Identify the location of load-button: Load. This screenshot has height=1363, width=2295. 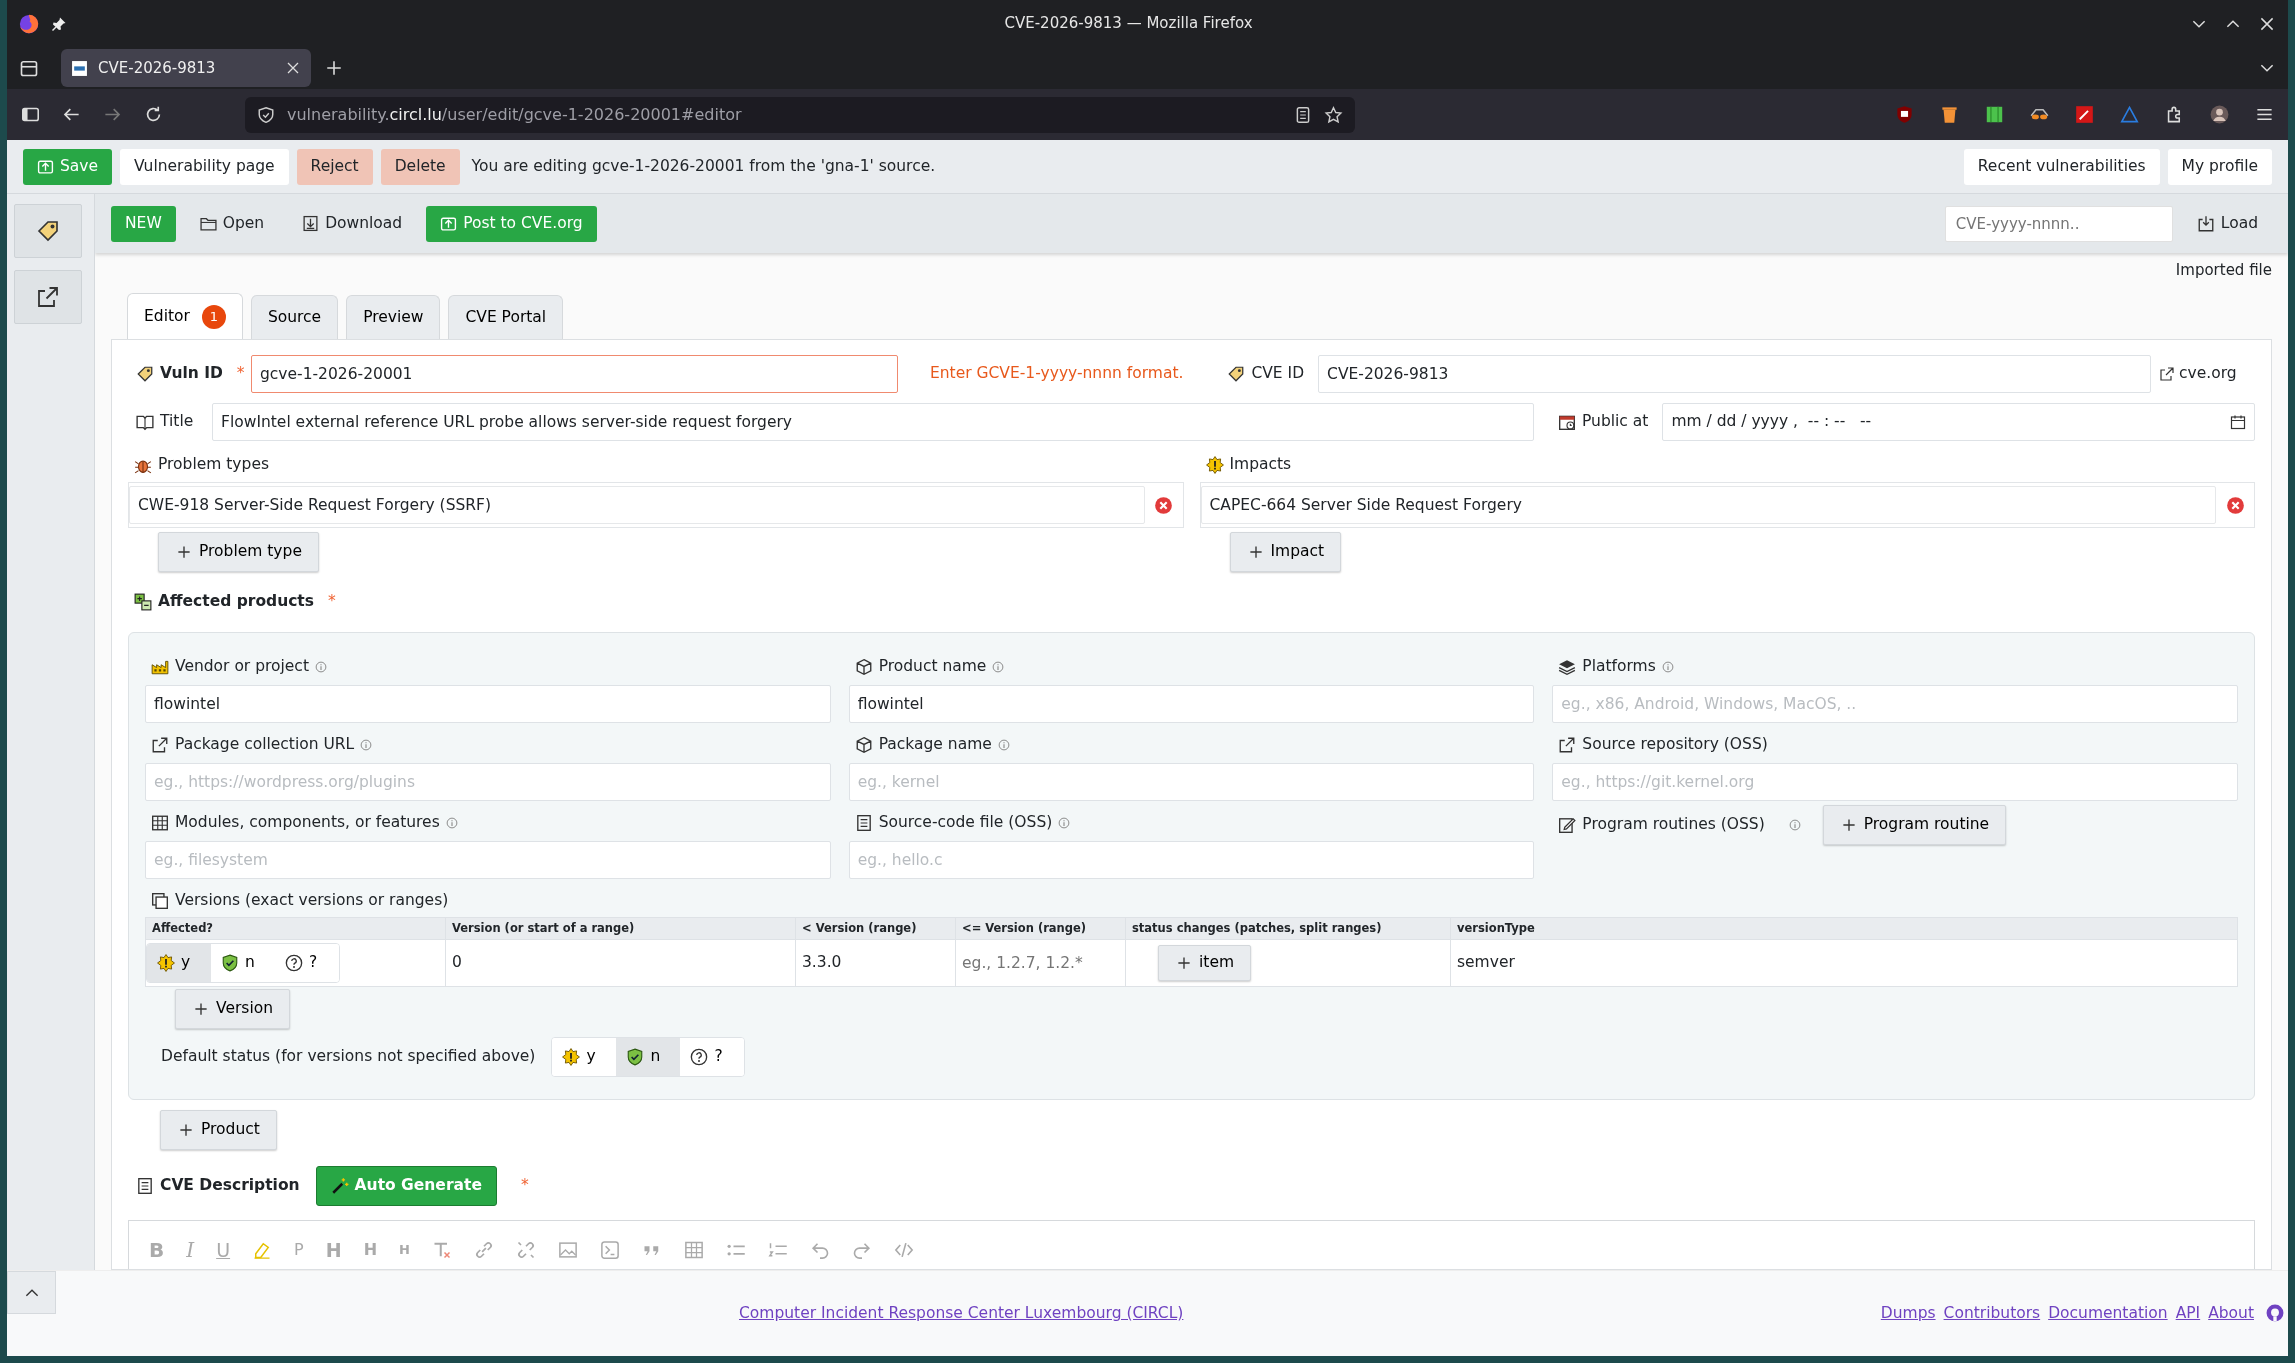
(2227, 223).